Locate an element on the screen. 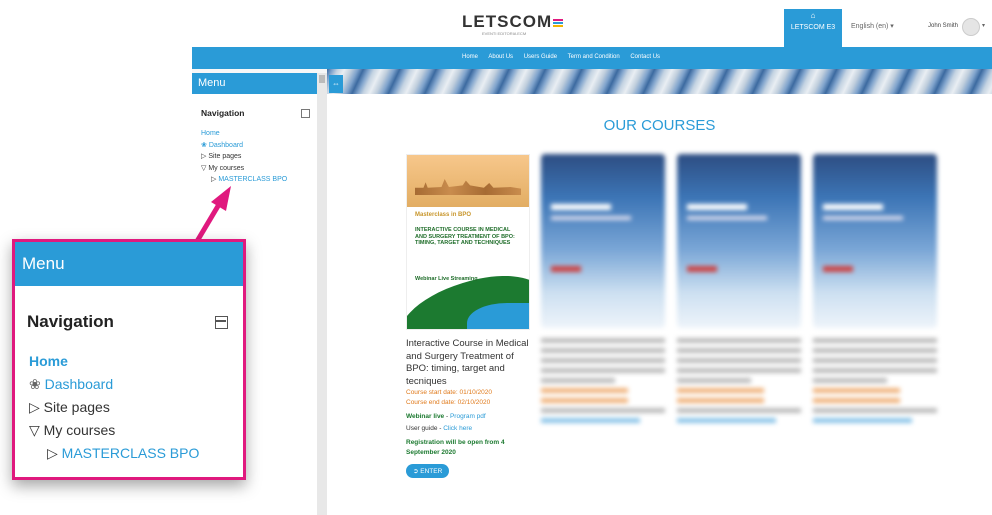 The image size is (992, 515). navigation-title: Navigation is located at coordinates (255, 113).